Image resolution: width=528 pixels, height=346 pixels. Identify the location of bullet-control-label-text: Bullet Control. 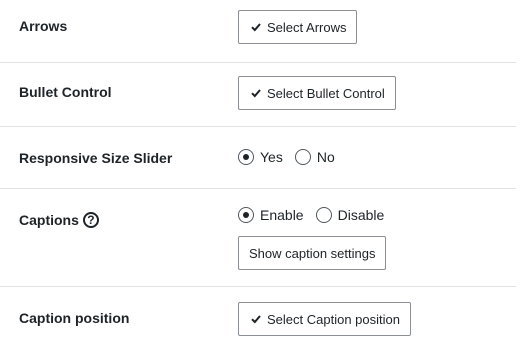
(65, 92).